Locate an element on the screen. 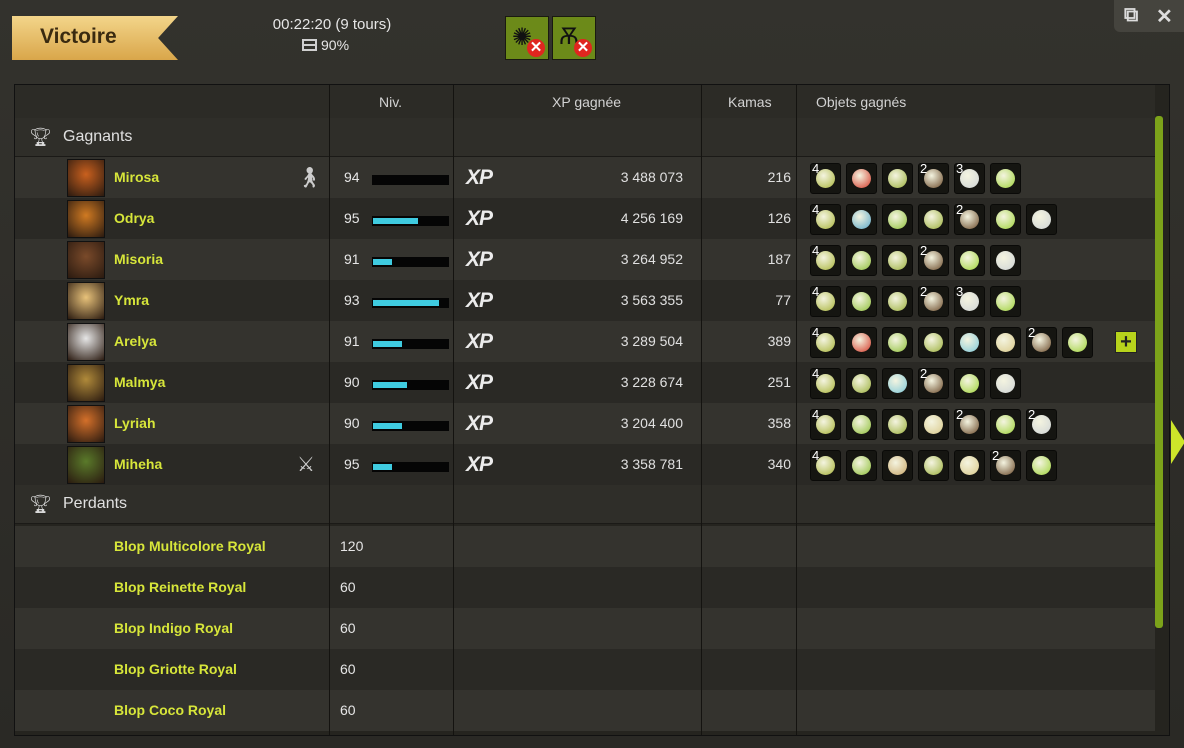  item-quantity: 4 is located at coordinates (816, 332).